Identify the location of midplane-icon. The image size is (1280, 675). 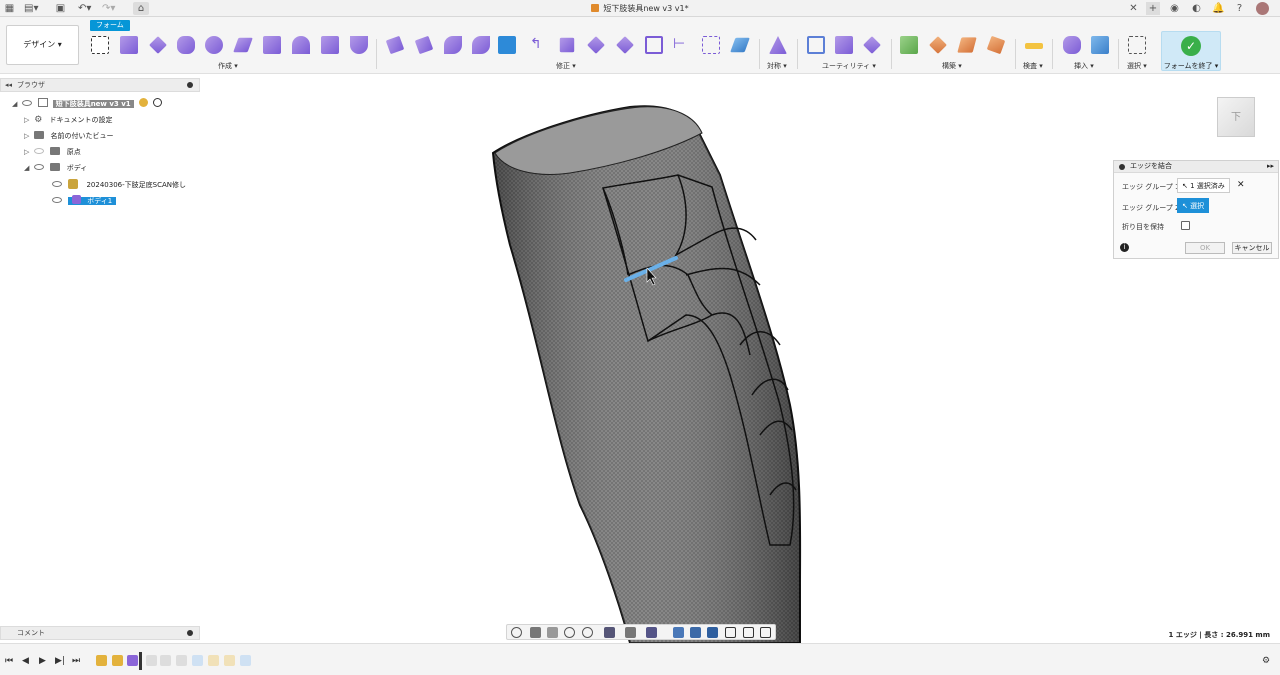
(996, 45).